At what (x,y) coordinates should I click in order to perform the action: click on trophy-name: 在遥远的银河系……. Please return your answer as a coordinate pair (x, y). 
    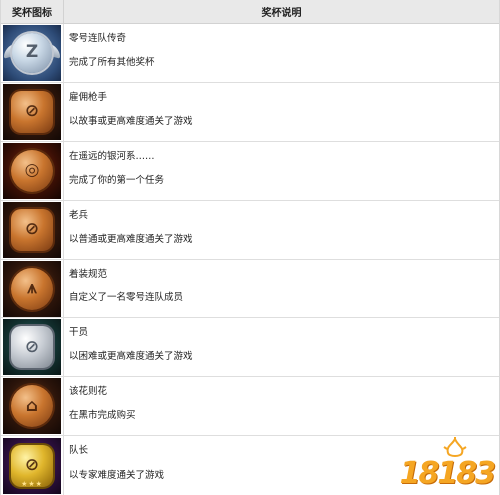
    Looking at the image, I should click on (112, 156).